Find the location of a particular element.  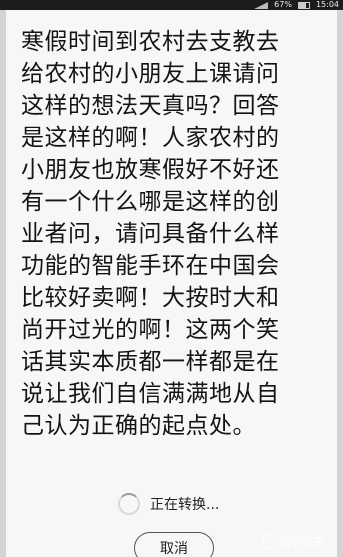

battery-text: 67% is located at coordinates (283, 4).